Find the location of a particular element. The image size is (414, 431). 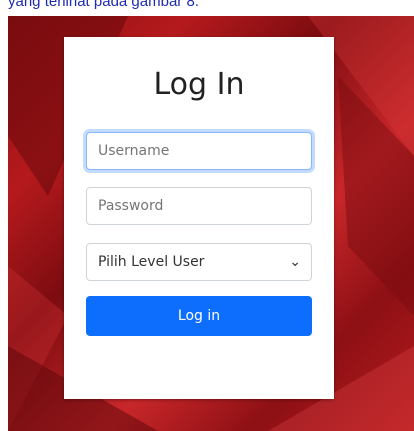

password-input is located at coordinates (199, 206).